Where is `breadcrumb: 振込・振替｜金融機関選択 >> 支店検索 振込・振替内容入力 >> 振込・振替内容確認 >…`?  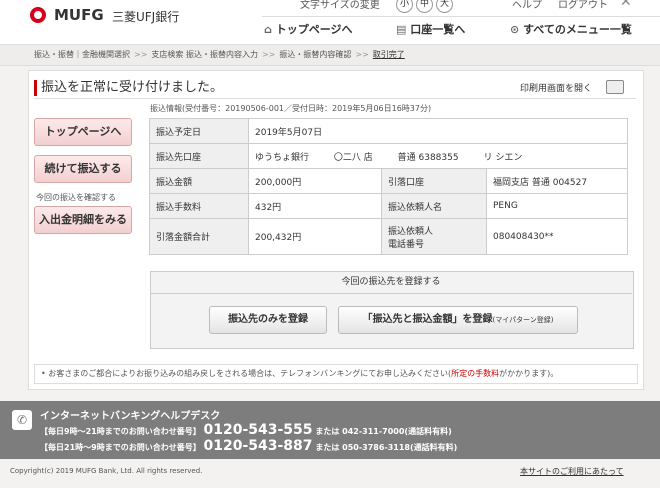
breadcrumb: 振込・振替｜金融機関選択 >> 支店検索 振込・振替内容入力 >> 振込・振替内容確認 >… is located at coordinates (330, 55).